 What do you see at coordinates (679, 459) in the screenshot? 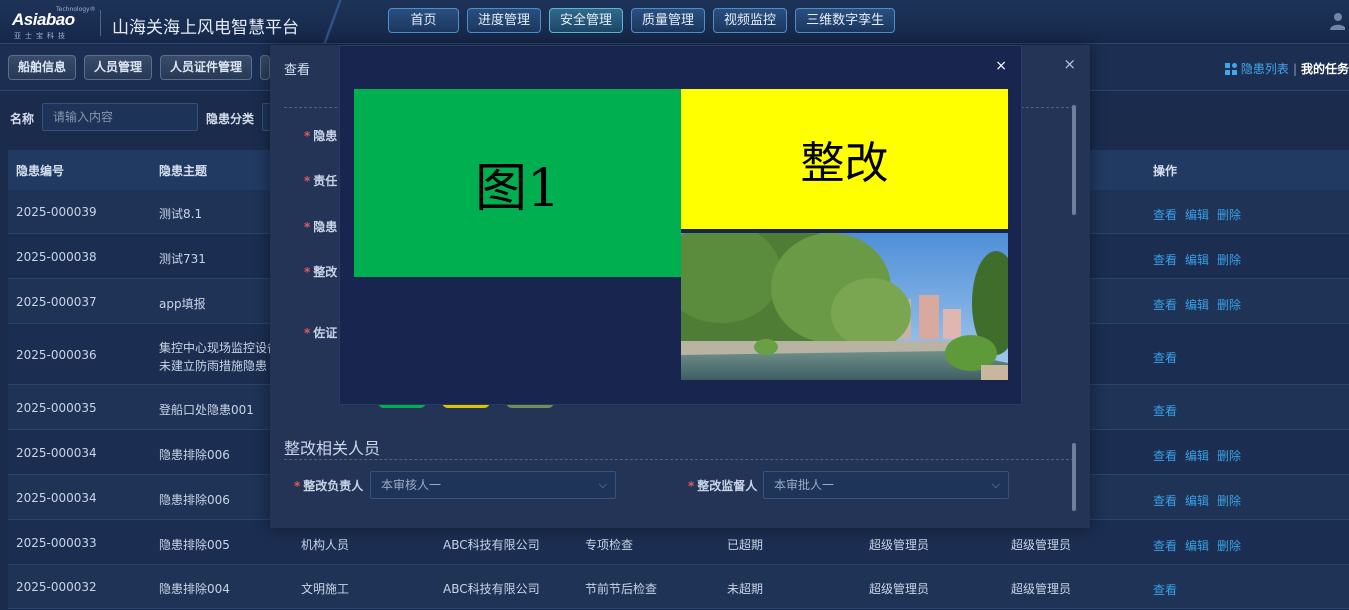
I see `section-divider` at bounding box center [679, 459].